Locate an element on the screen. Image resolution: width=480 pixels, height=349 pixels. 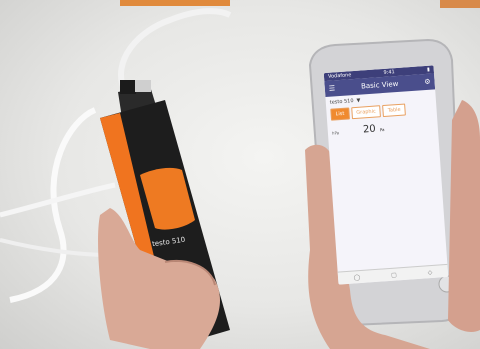
info-icon: ◇ is located at coordinates (429, 272).